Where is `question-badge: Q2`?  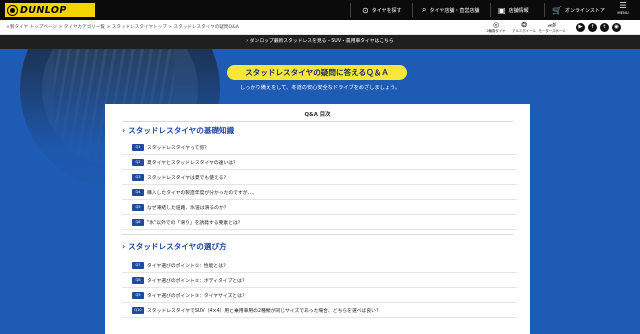 question-badge: Q2 is located at coordinates (138, 162).